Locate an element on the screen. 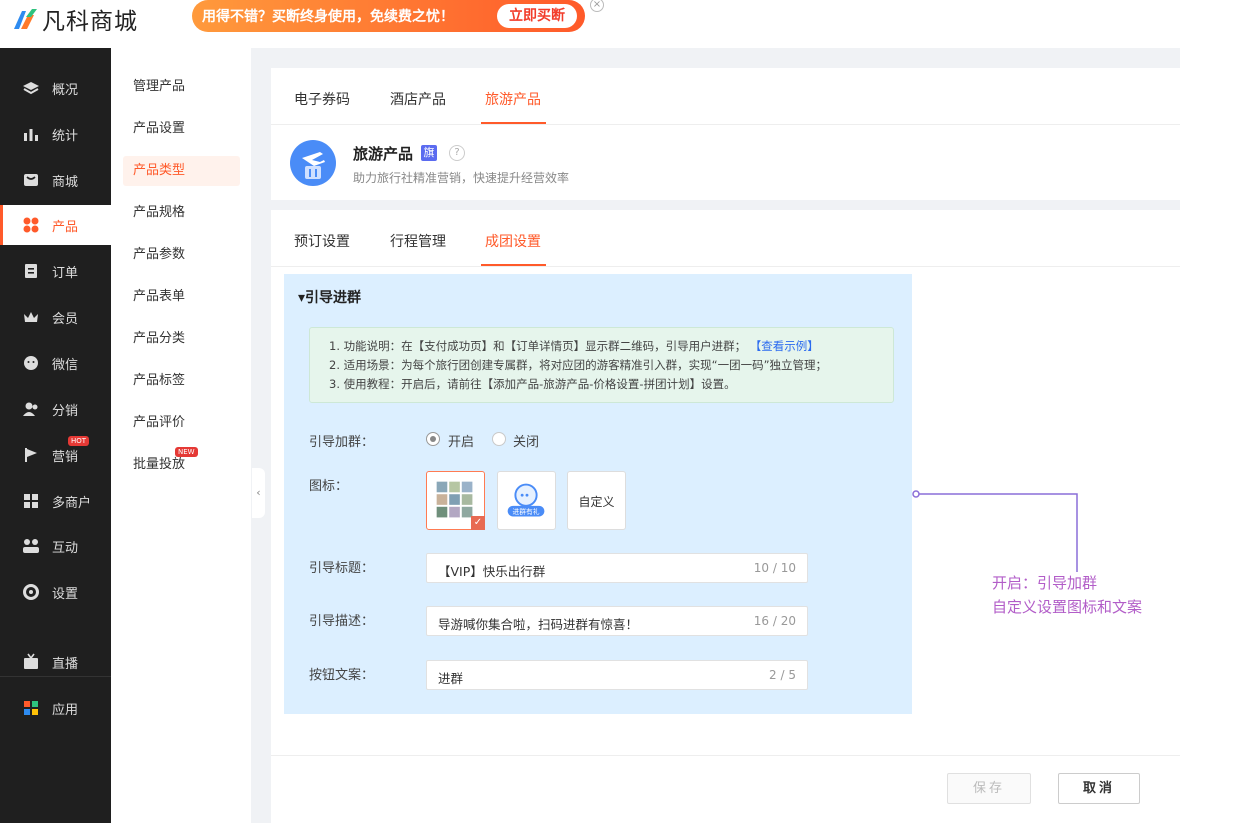 The width and height of the screenshot is (1236, 823). save-button: 保存 is located at coordinates (989, 788).